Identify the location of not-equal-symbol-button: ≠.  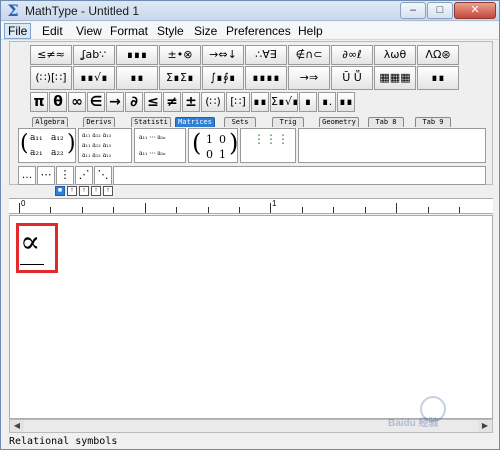
(172, 102).